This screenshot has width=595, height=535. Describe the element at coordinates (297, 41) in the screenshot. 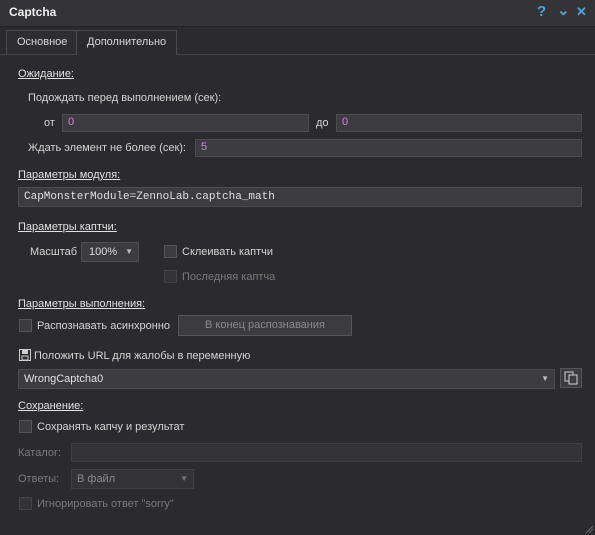

I see `tab-bar: Основное Дополнительно` at that location.